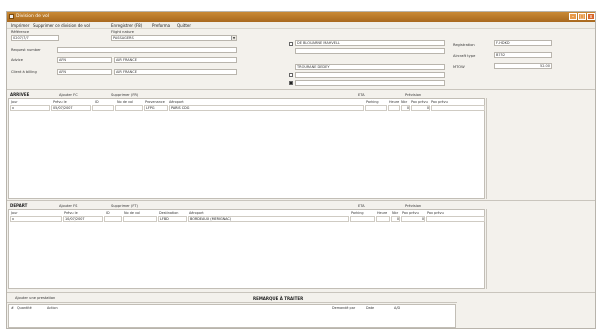 The image size is (605, 334). Describe the element at coordinates (68, 95) in the screenshot. I see `arrival-add-button: Ajouter FC` at that location.